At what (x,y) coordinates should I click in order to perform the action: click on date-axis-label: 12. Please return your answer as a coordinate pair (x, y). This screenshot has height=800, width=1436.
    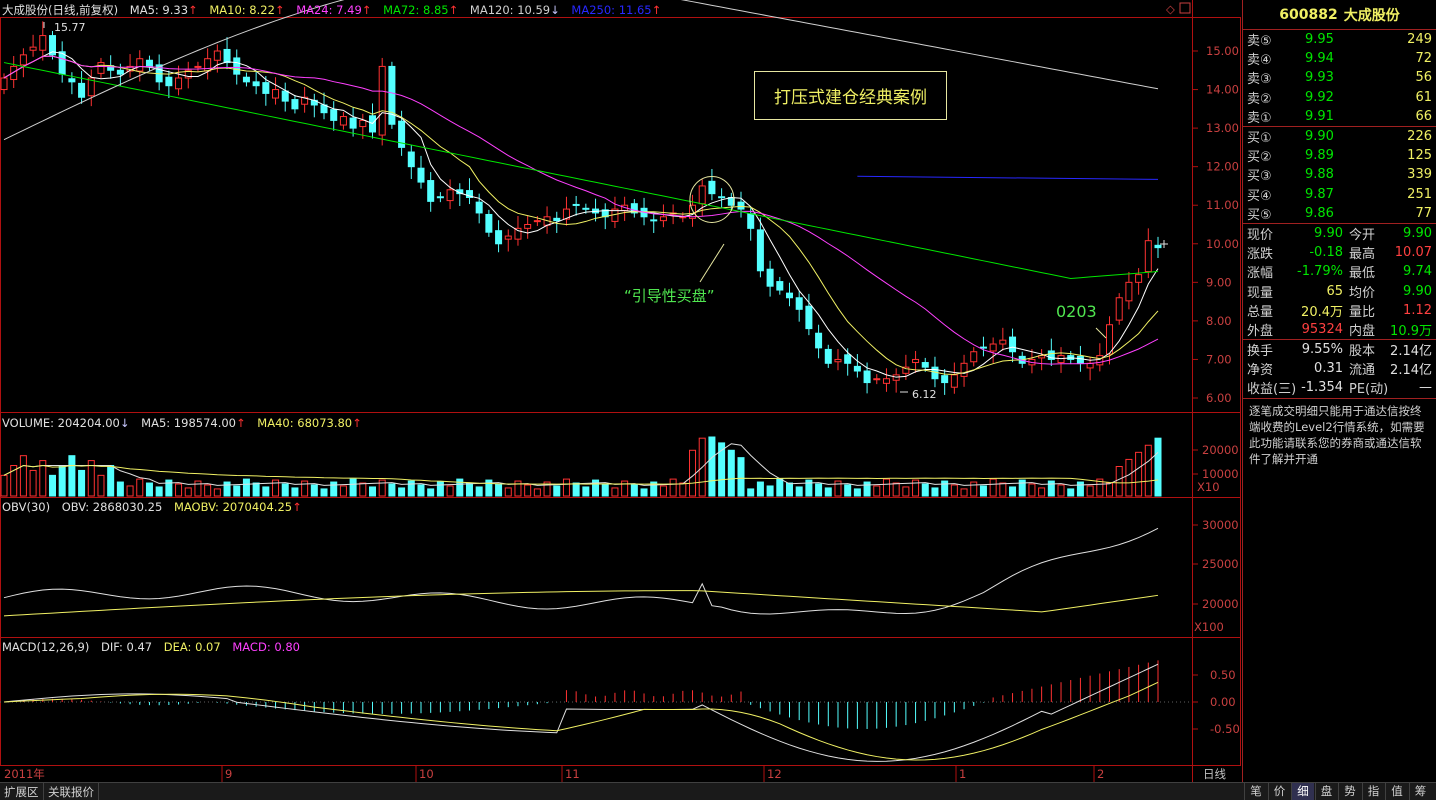
    Looking at the image, I should click on (774, 774).